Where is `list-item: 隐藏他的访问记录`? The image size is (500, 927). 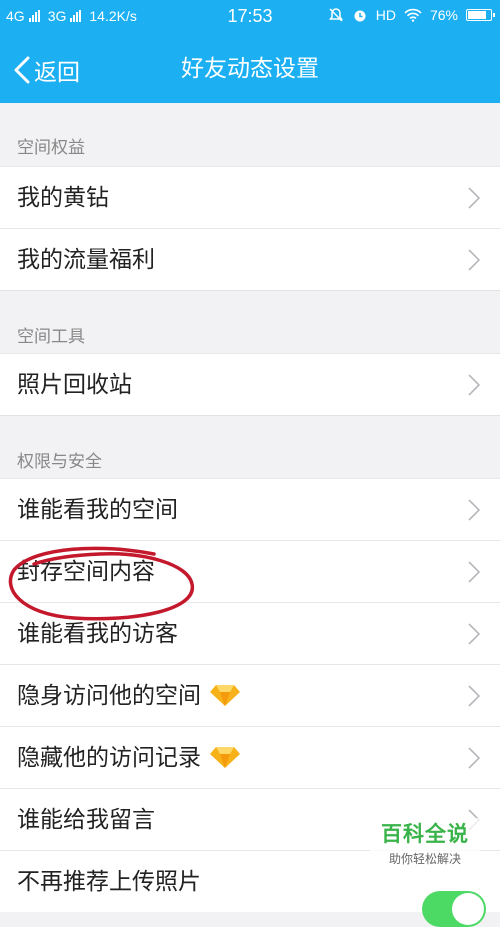
list-item: 隐藏他的访问记录 is located at coordinates (250, 757).